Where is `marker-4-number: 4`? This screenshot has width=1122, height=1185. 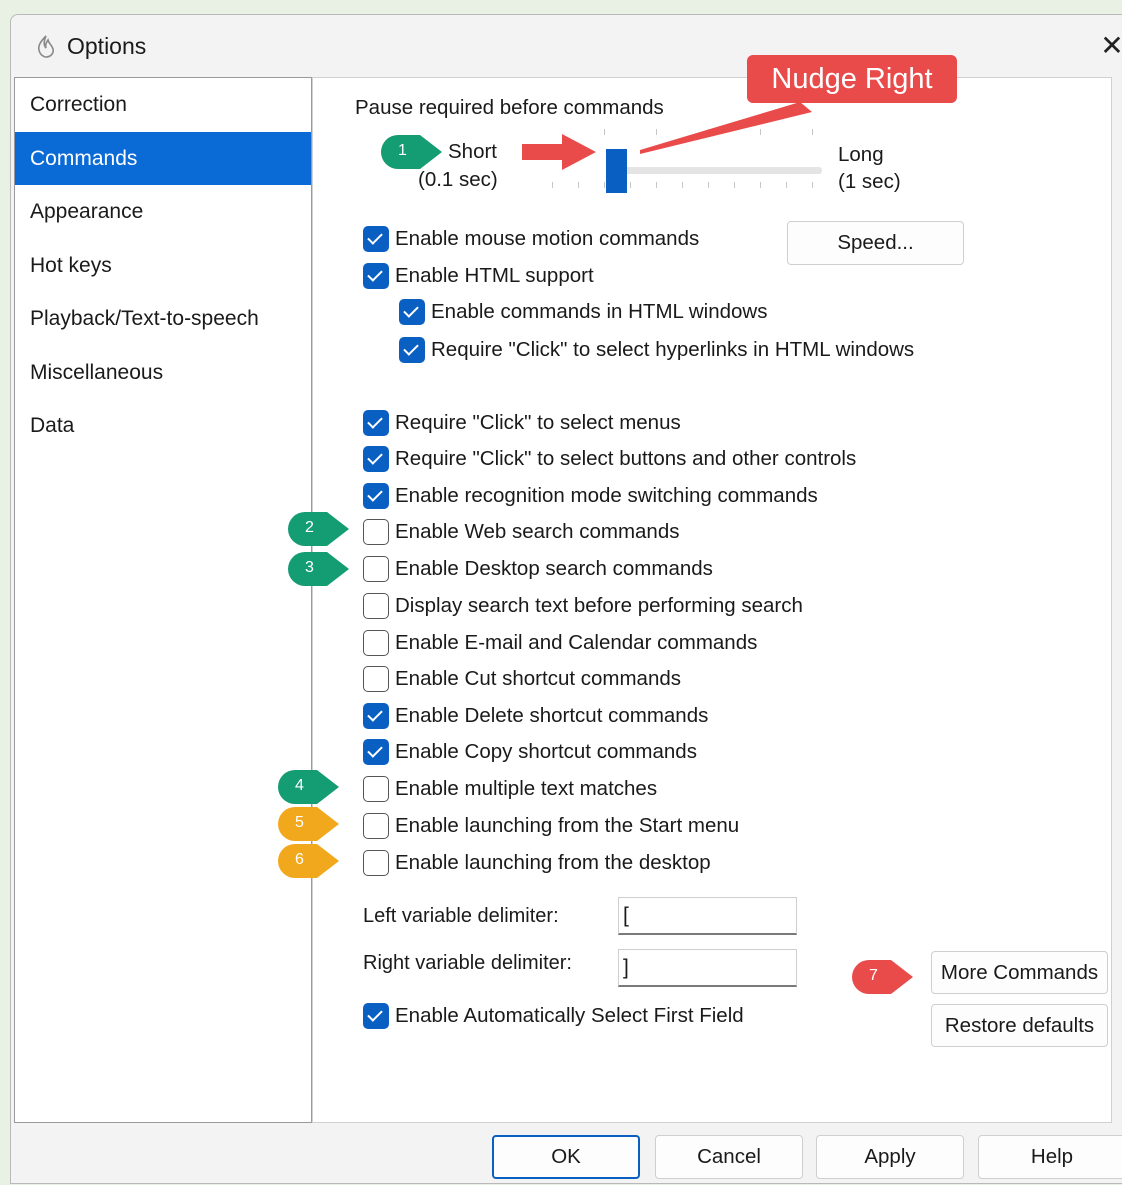 marker-4-number: 4 is located at coordinates (299, 785).